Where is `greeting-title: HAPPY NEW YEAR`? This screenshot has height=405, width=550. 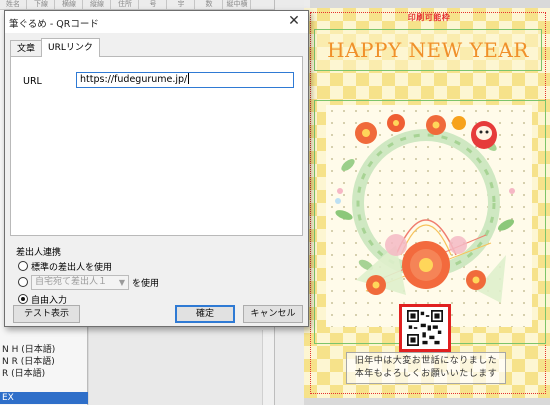
greeting-title: HAPPY NEW YEAR is located at coordinates (428, 50).